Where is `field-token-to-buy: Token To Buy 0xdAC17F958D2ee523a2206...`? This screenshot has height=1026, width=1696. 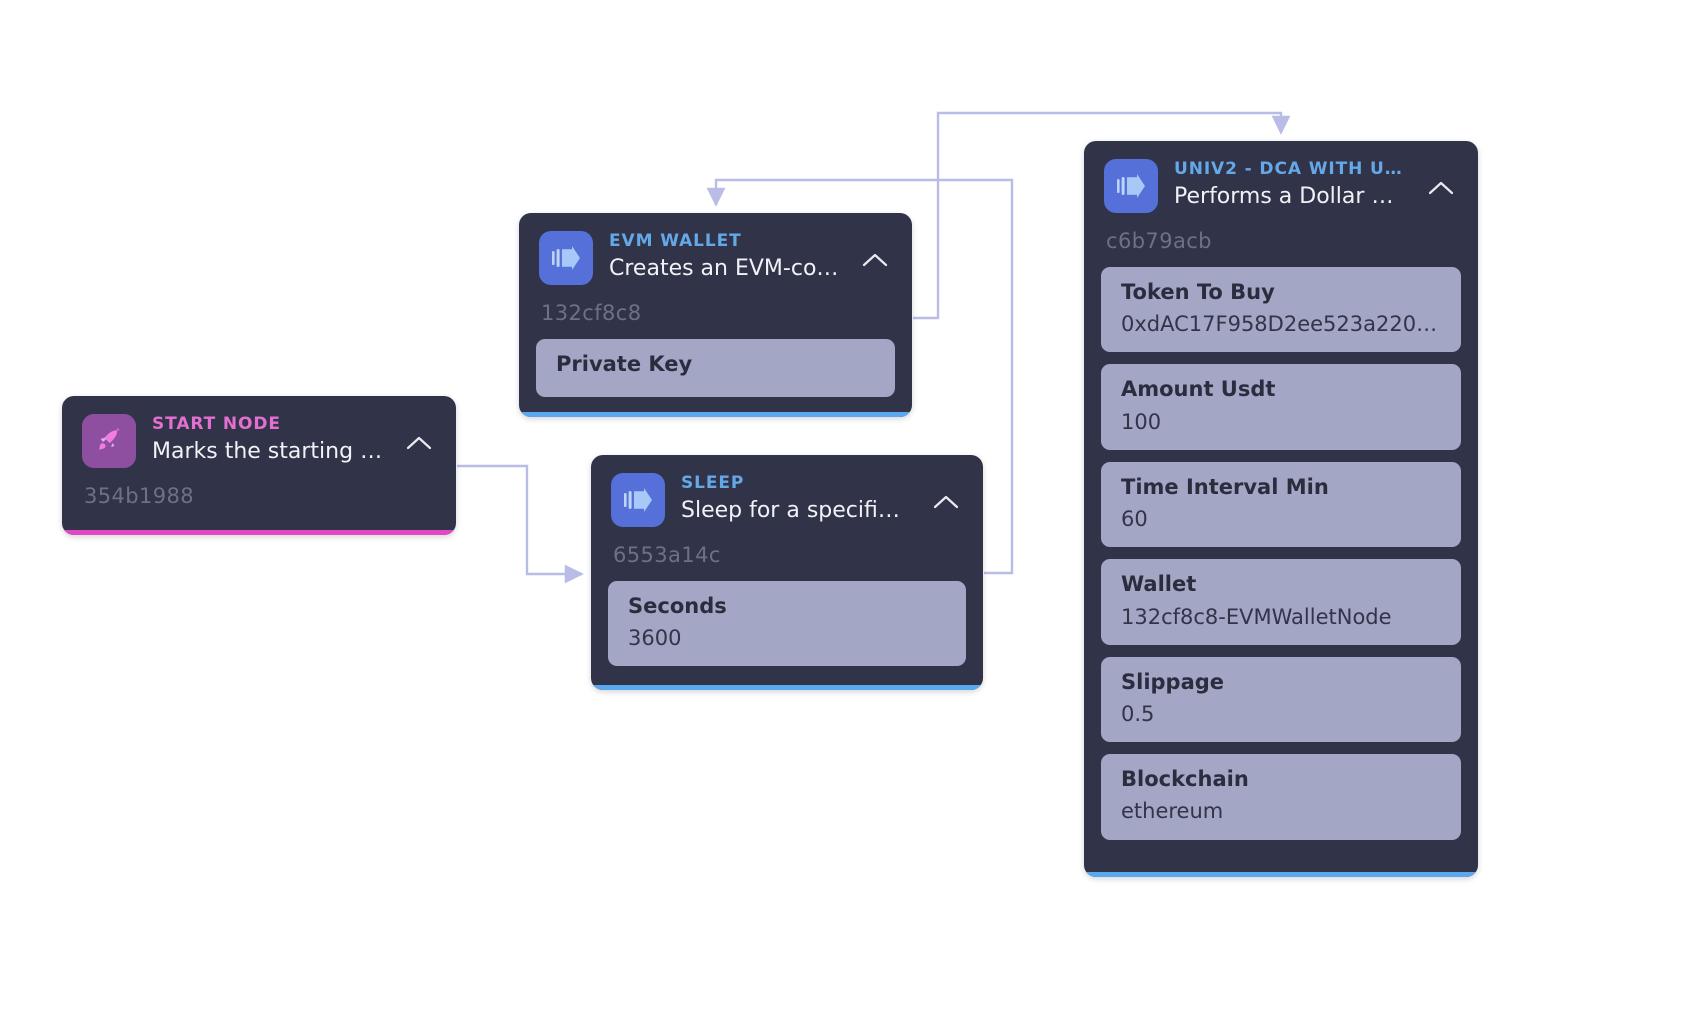 field-token-to-buy: Token To Buy 0xdAC17F958D2ee523a2206... is located at coordinates (1281, 310).